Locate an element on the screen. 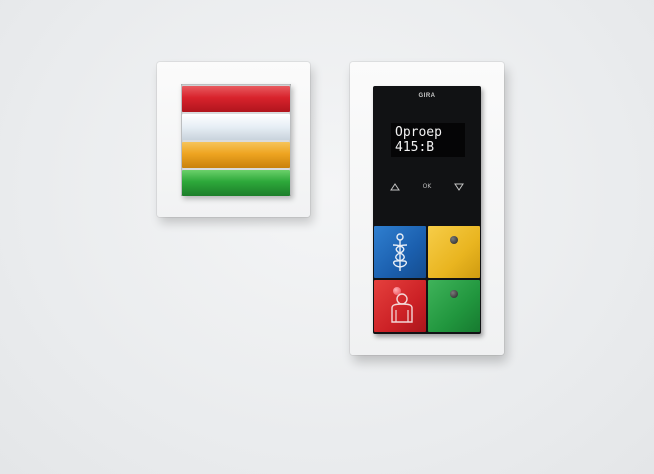  call-station-panel: GIRA Oproep 415:B OK is located at coordinates (427, 210).